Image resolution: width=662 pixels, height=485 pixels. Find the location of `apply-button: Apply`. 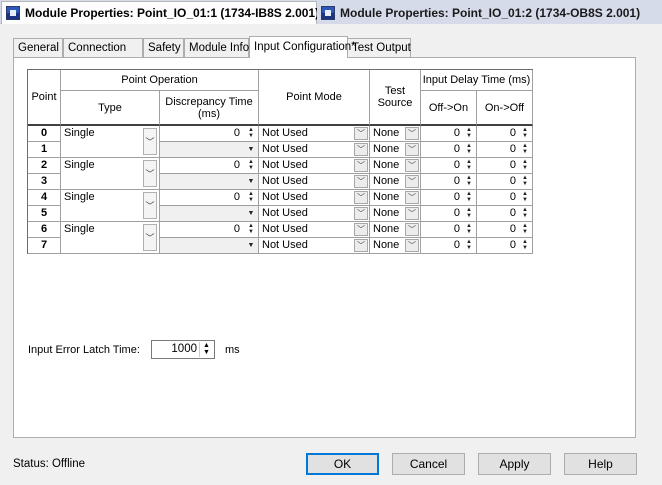

apply-button: Apply is located at coordinates (514, 464).